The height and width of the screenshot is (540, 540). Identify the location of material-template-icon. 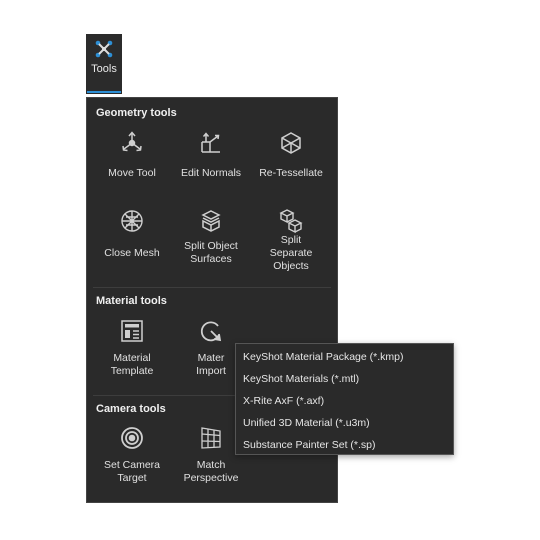
(132, 331).